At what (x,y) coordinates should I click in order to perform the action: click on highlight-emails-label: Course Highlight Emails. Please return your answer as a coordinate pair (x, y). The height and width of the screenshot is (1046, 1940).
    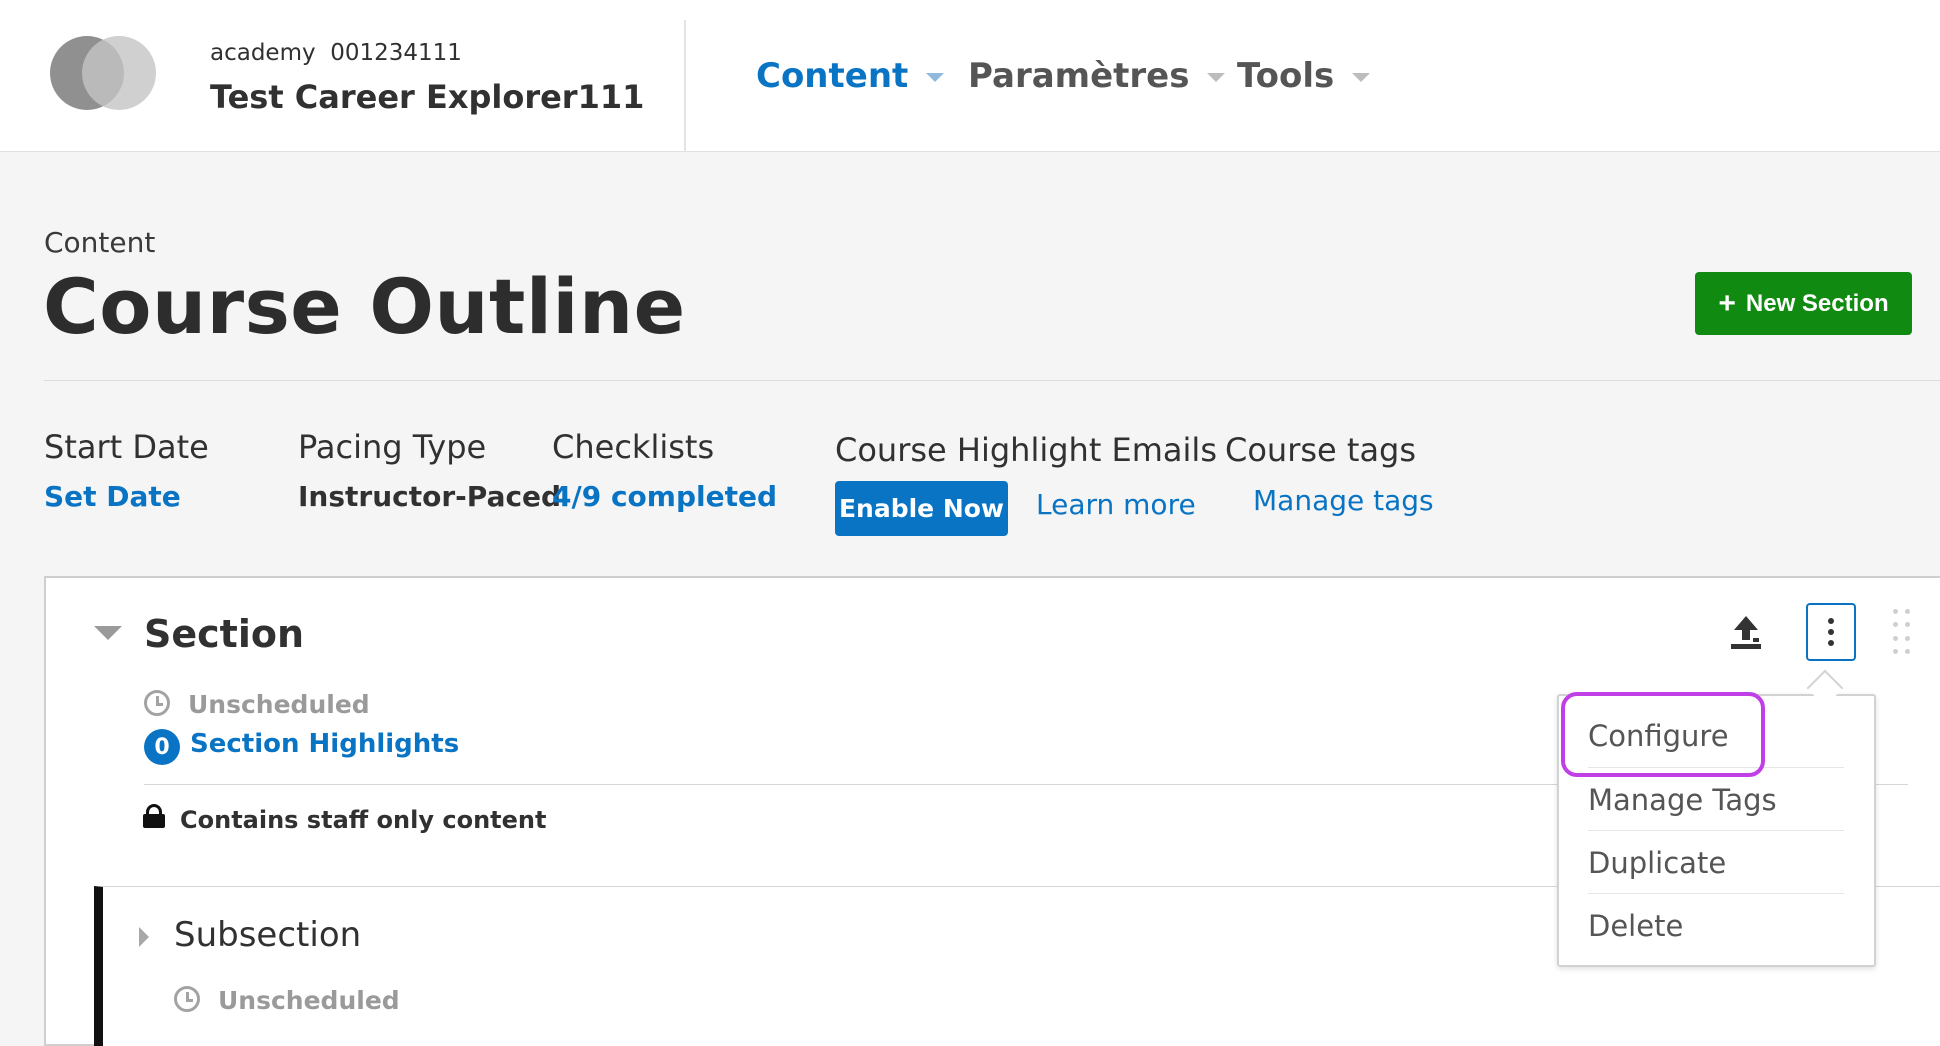
    Looking at the image, I should click on (1026, 450).